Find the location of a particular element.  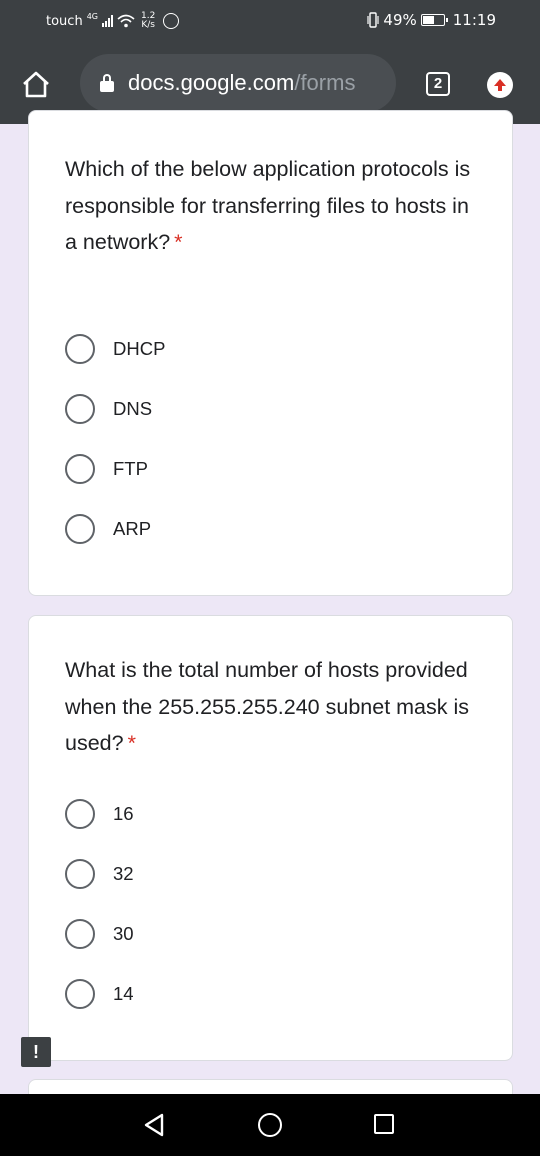

option-16: 16 is located at coordinates (99, 814).